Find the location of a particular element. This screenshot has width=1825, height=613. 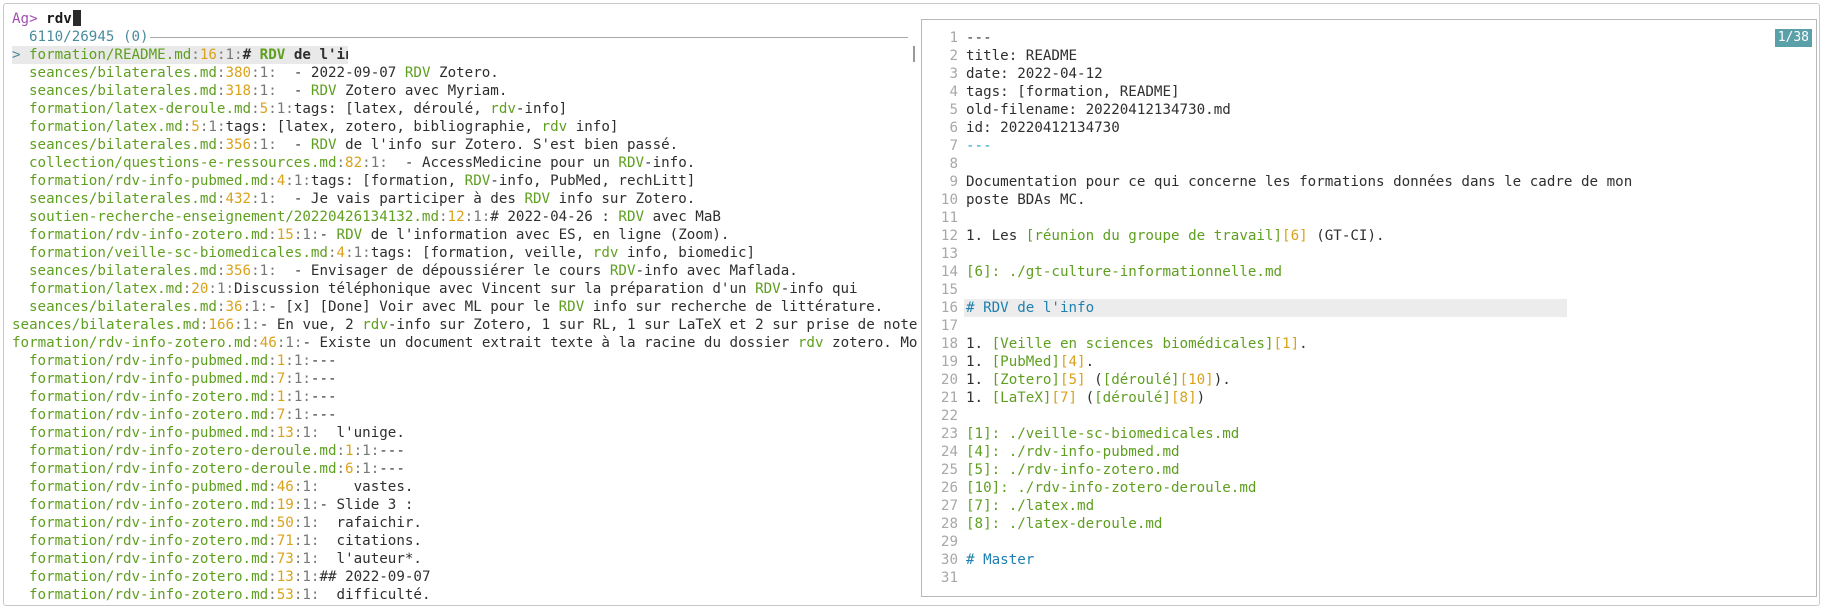

preview-line-text: 1. [Veille en sciences biomédicales][1]. is located at coordinates (1137, 344).